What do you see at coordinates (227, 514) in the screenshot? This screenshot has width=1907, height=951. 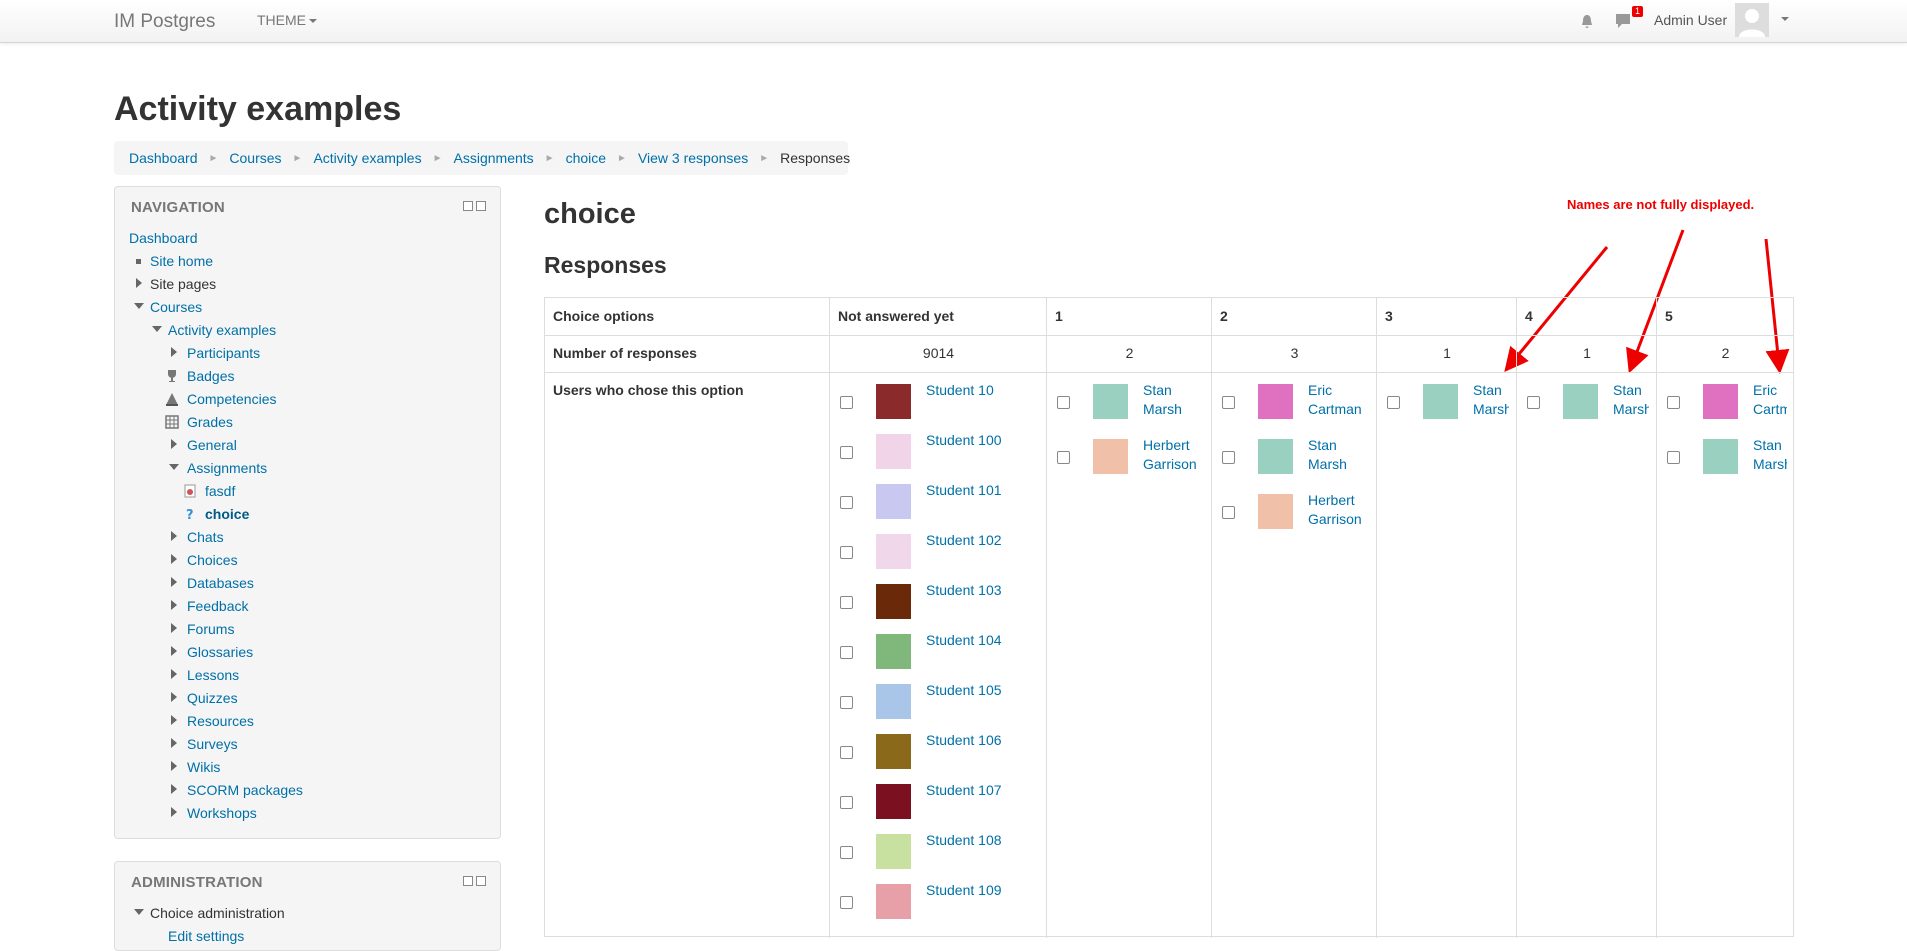 I see `nav-item-choice: choice` at bounding box center [227, 514].